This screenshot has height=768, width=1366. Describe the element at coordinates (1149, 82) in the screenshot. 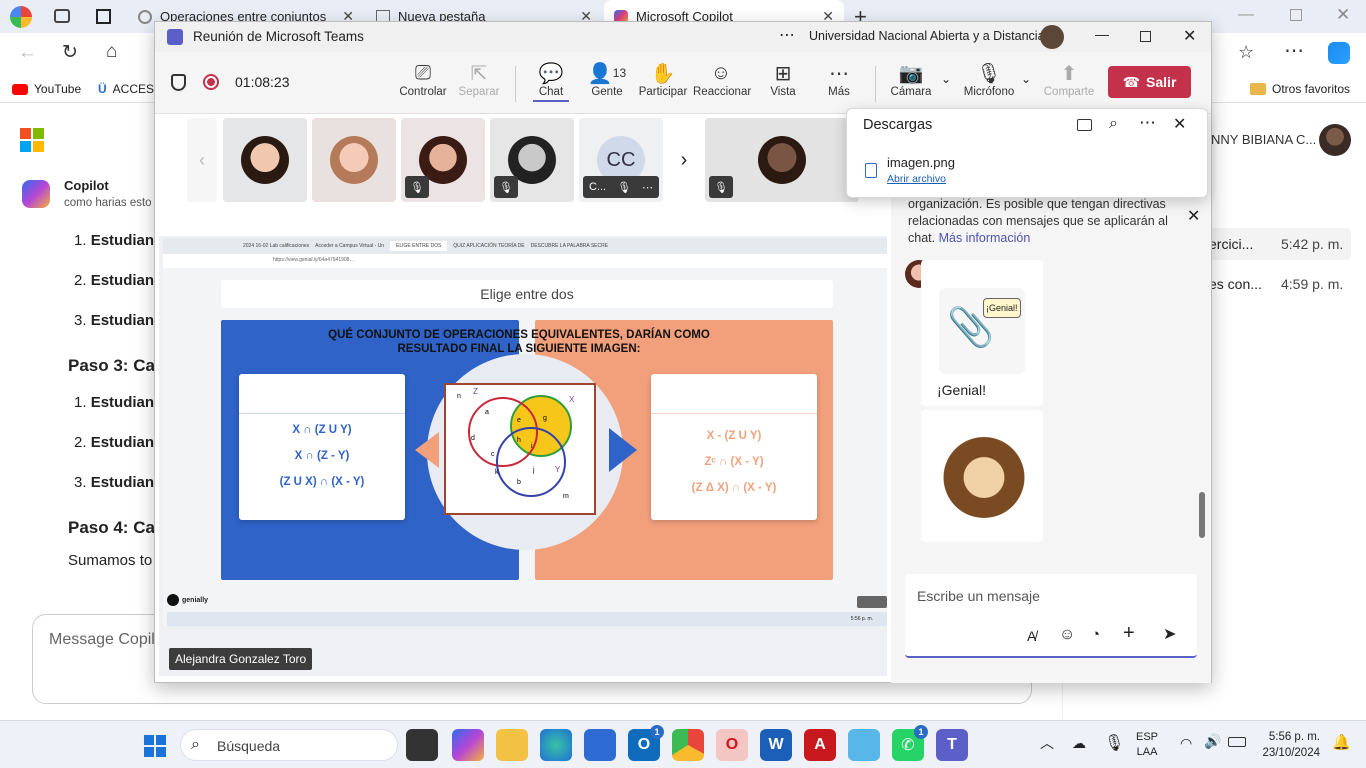

I see `salir-button: ☎ Salir` at that location.